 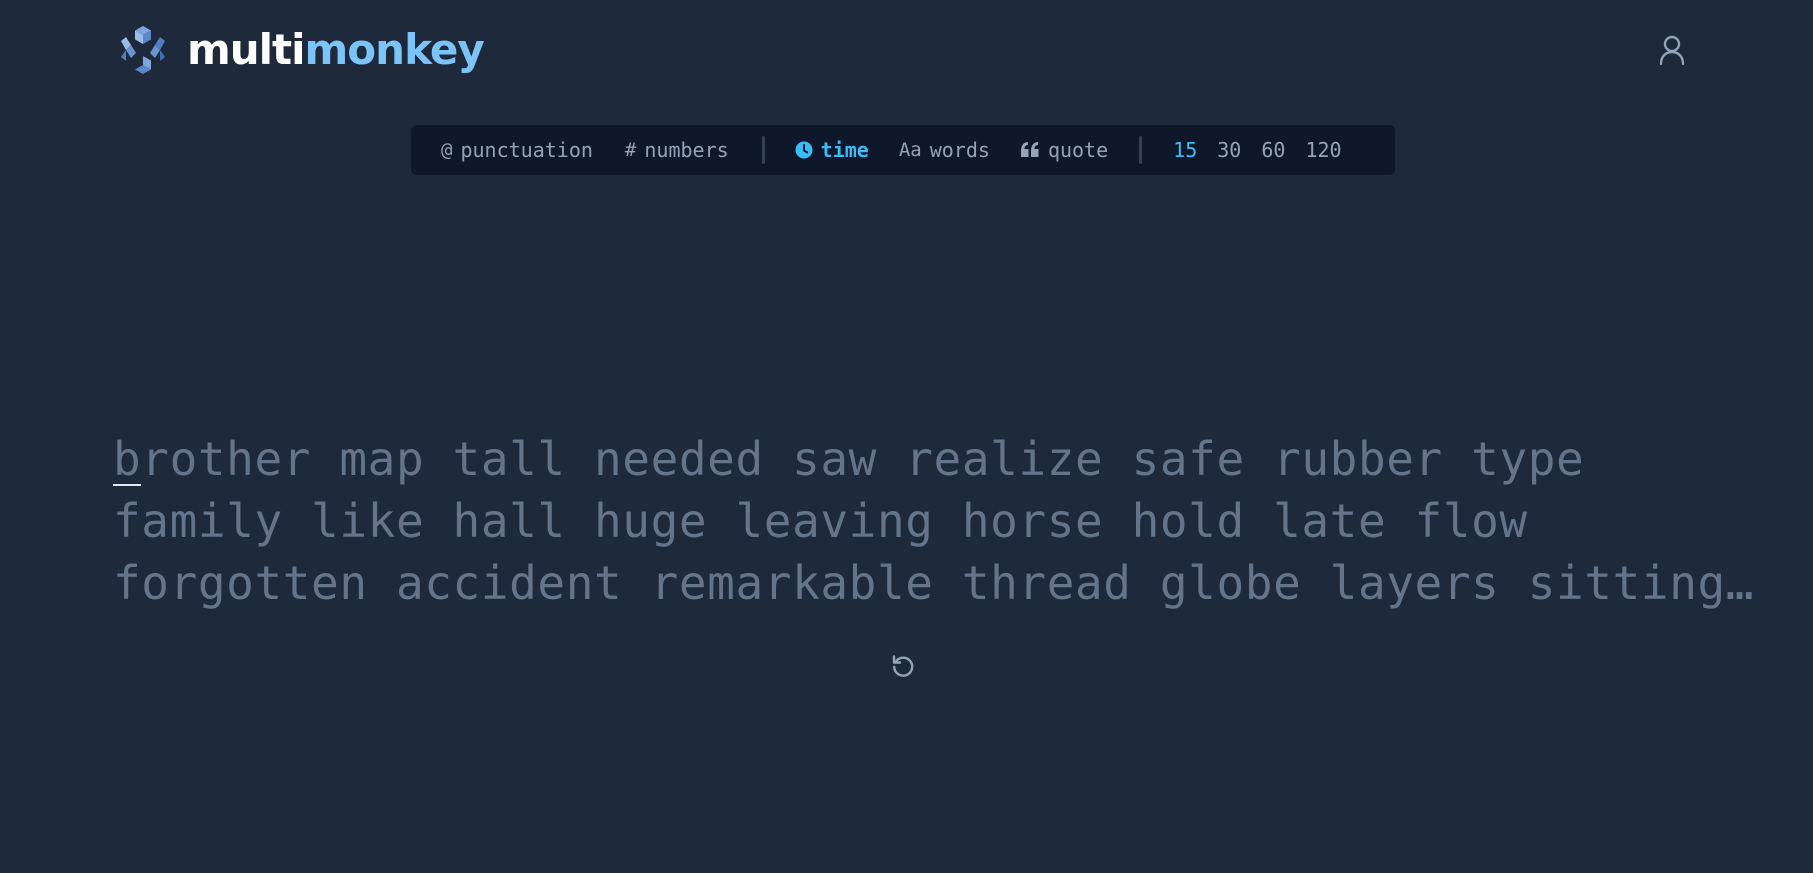 I want to click on brand-name-part1: multi, so click(x=246, y=49).